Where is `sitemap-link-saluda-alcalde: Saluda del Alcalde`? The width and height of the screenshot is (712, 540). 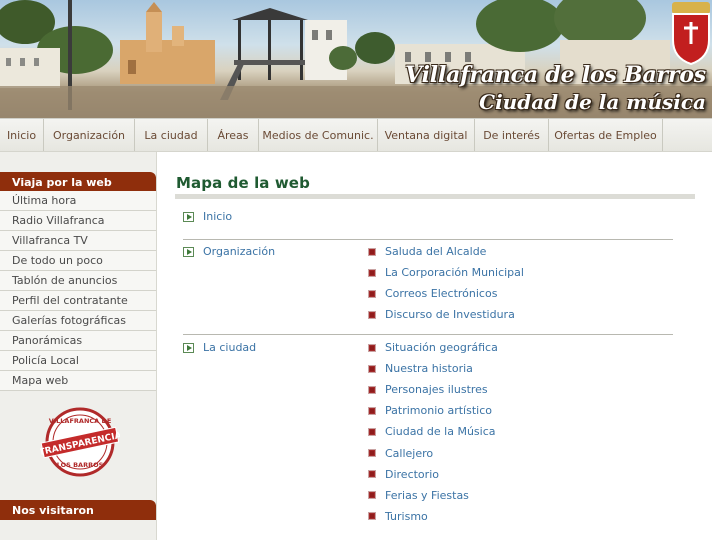 sitemap-link-saluda-alcalde: Saluda del Alcalde is located at coordinates (446, 251).